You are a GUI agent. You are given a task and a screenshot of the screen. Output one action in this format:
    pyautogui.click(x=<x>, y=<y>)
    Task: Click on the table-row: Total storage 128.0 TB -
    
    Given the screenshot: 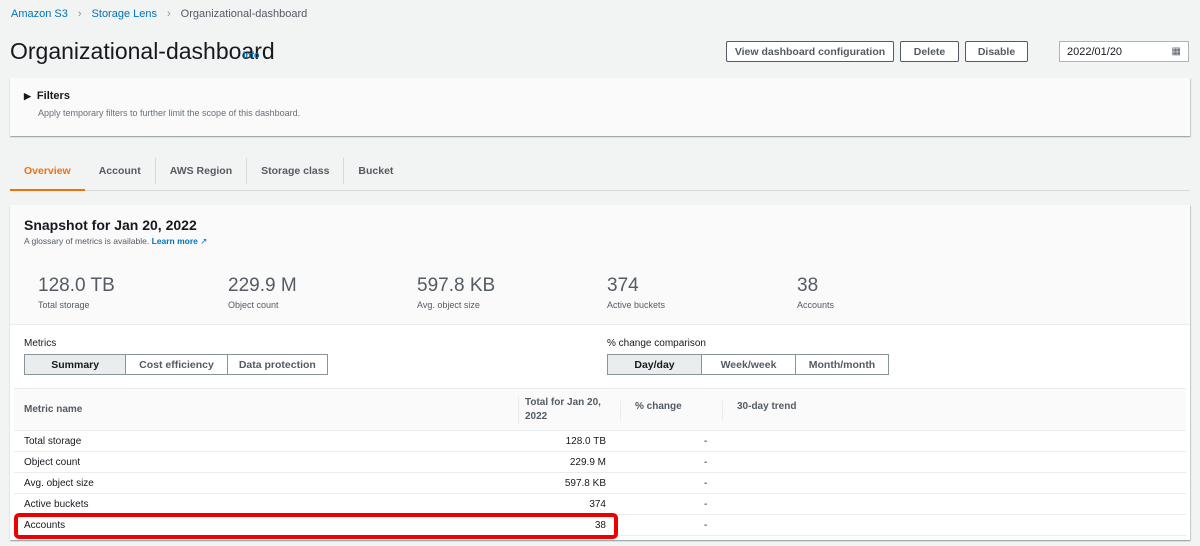 What is the action you would take?
    pyautogui.click(x=600, y=441)
    